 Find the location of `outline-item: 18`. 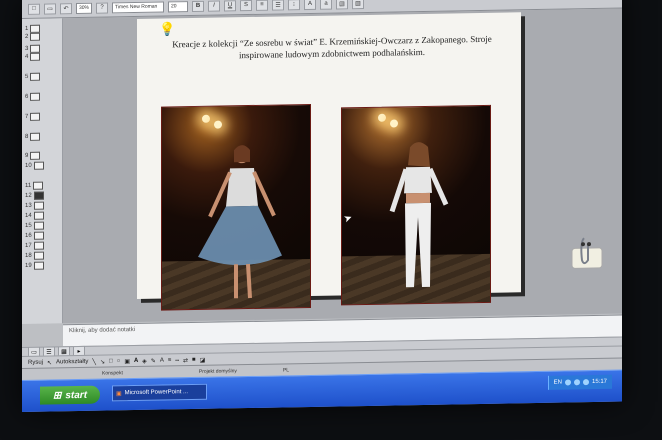

outline-item: 18 is located at coordinates (34, 255).